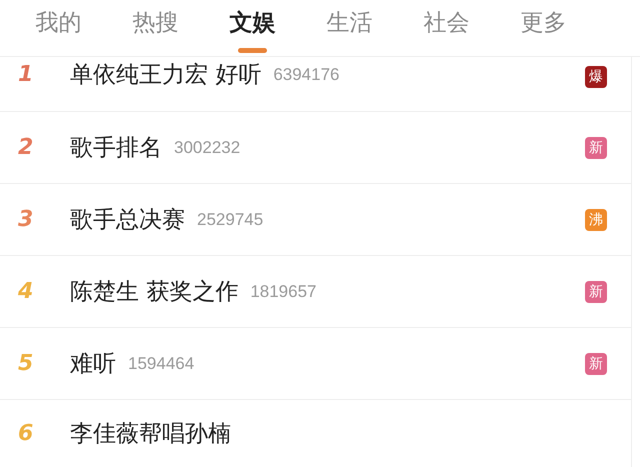 The height and width of the screenshot is (467, 640). I want to click on hot-badge: 沸, so click(596, 219).